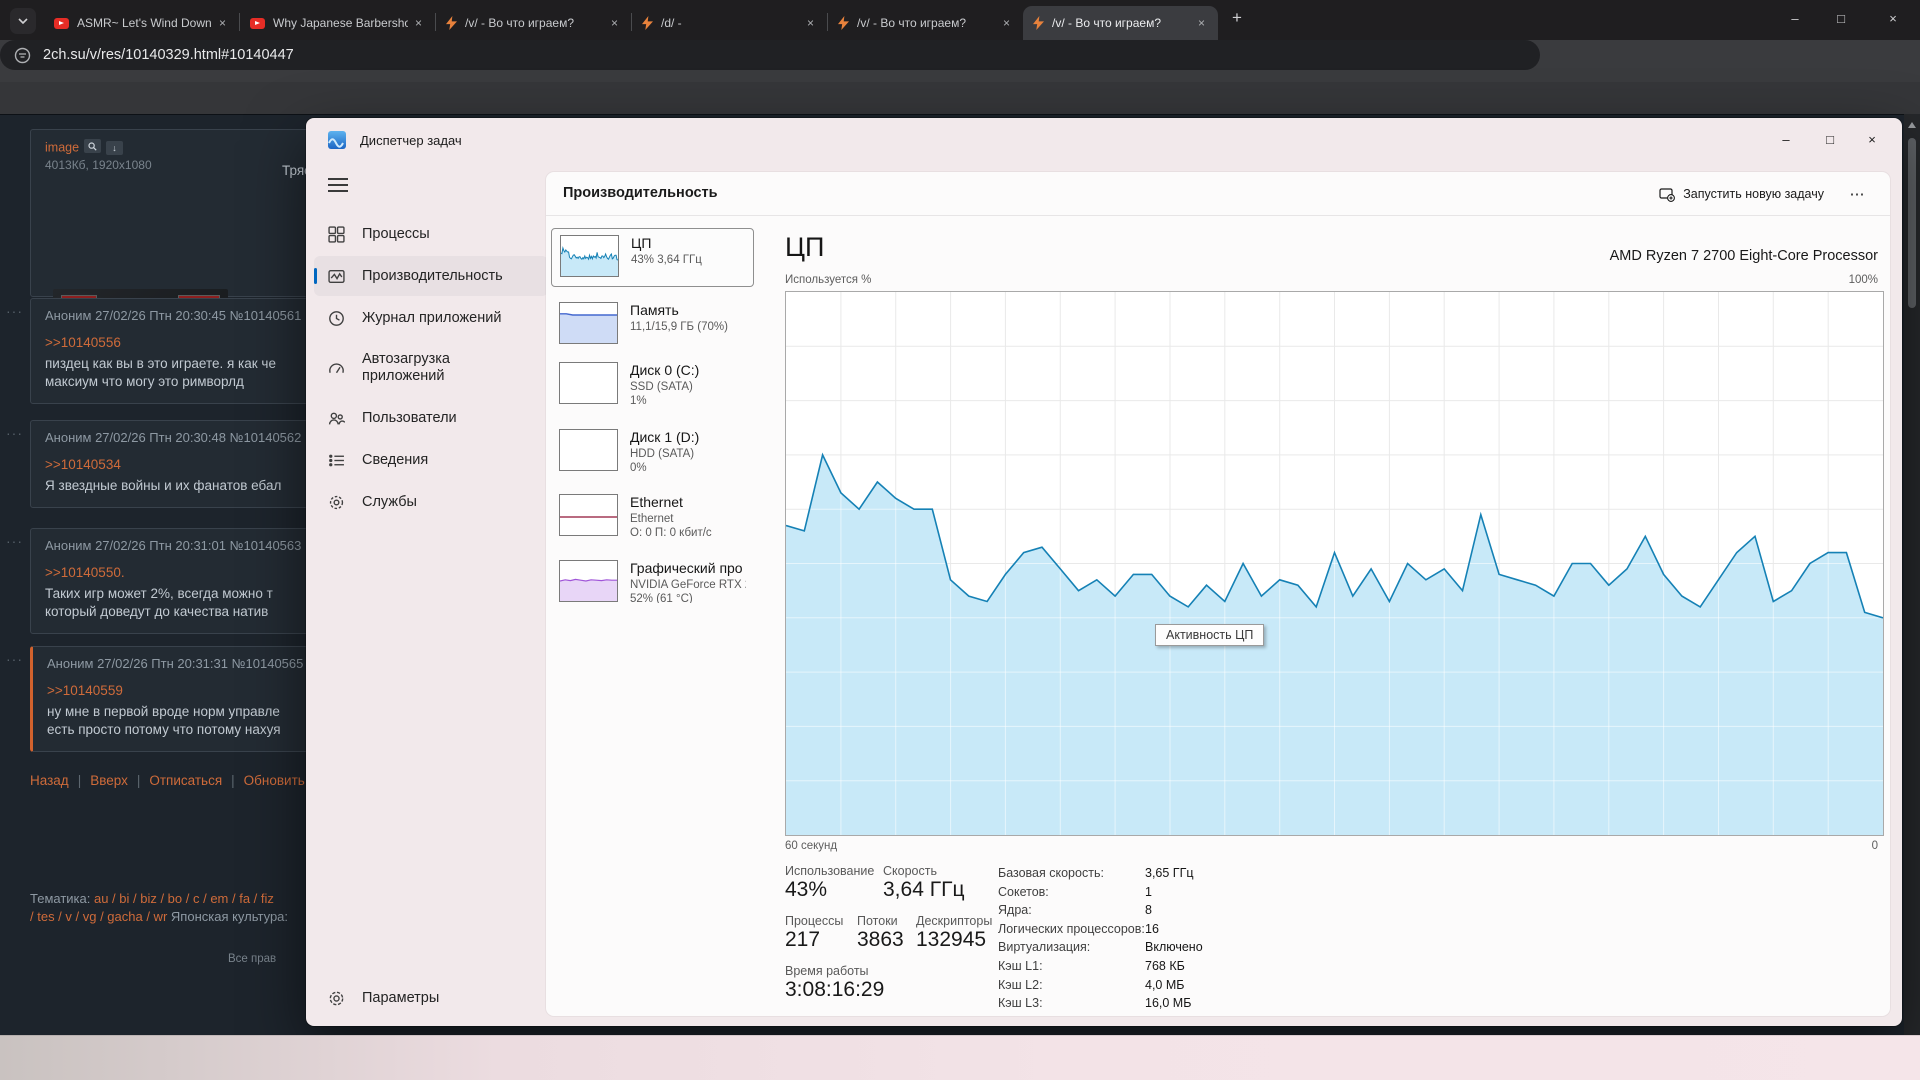 This screenshot has height=1080, width=1920. I want to click on board-links: / tes / v / vg / gacha / wr, so click(98, 916).